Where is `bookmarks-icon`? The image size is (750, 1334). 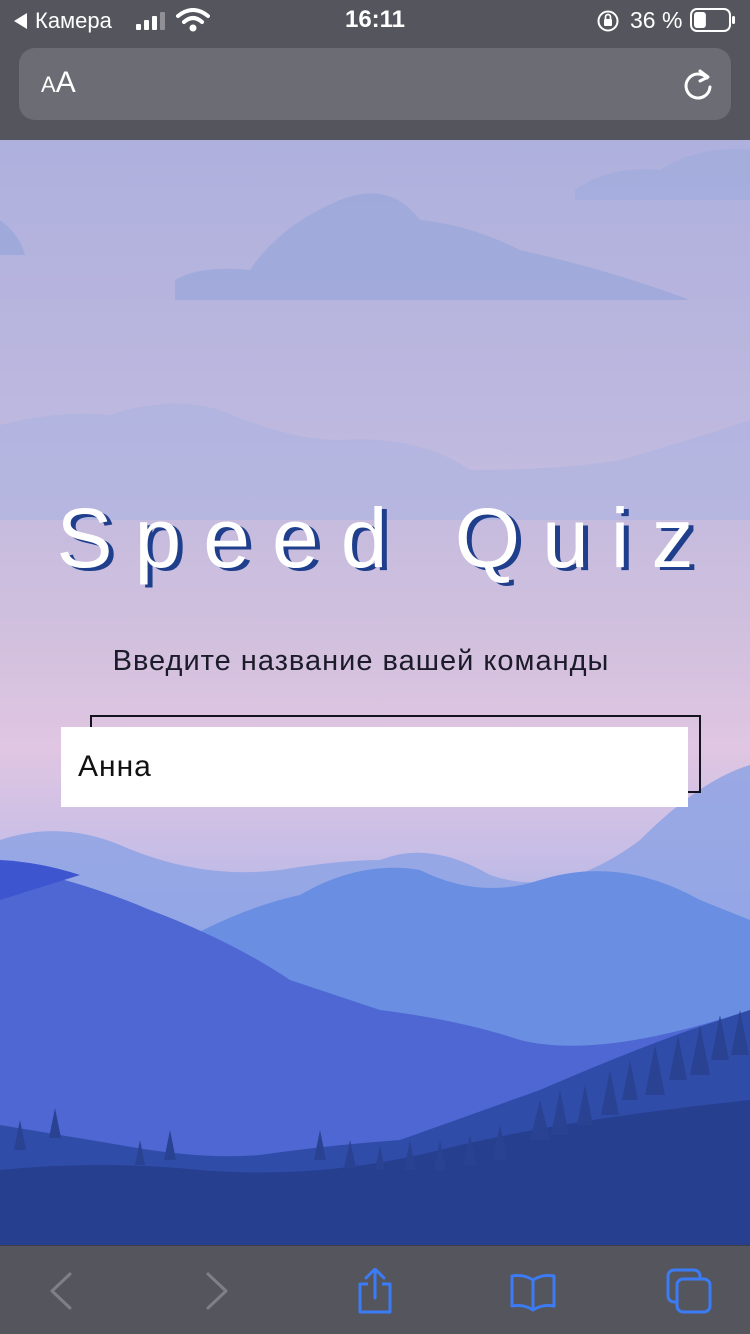
bookmarks-icon is located at coordinates (533, 1291).